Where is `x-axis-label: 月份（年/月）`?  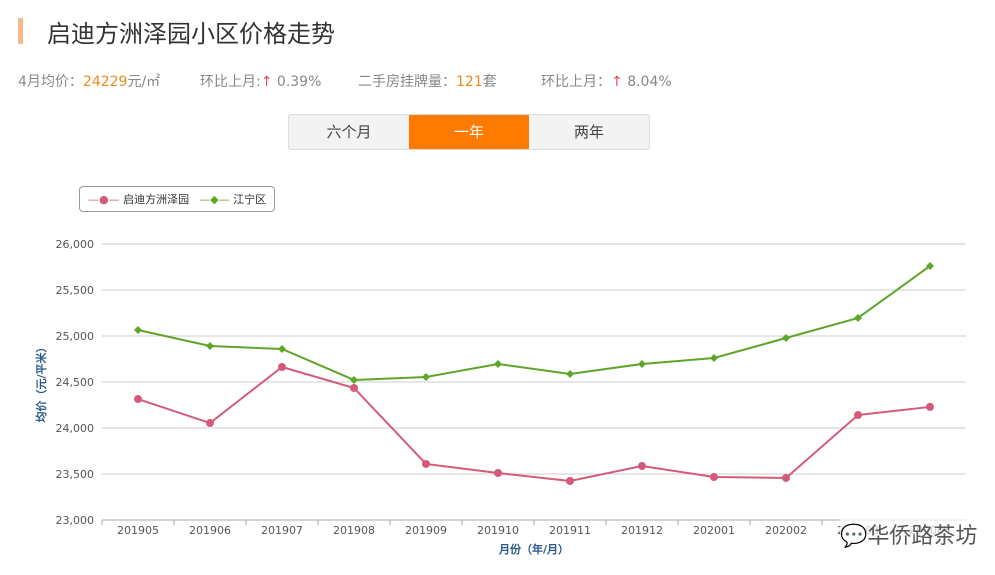 x-axis-label: 月份（年/月） is located at coordinates (533, 549).